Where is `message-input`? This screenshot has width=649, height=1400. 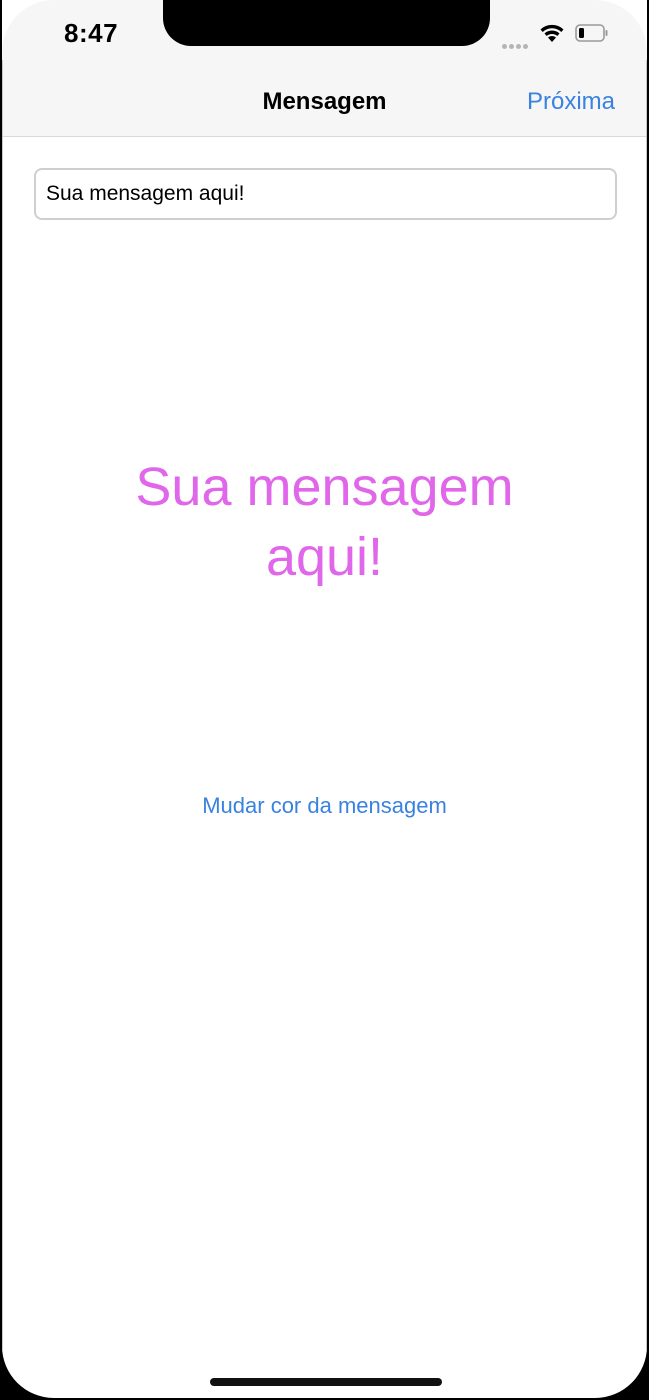 message-input is located at coordinates (325, 194).